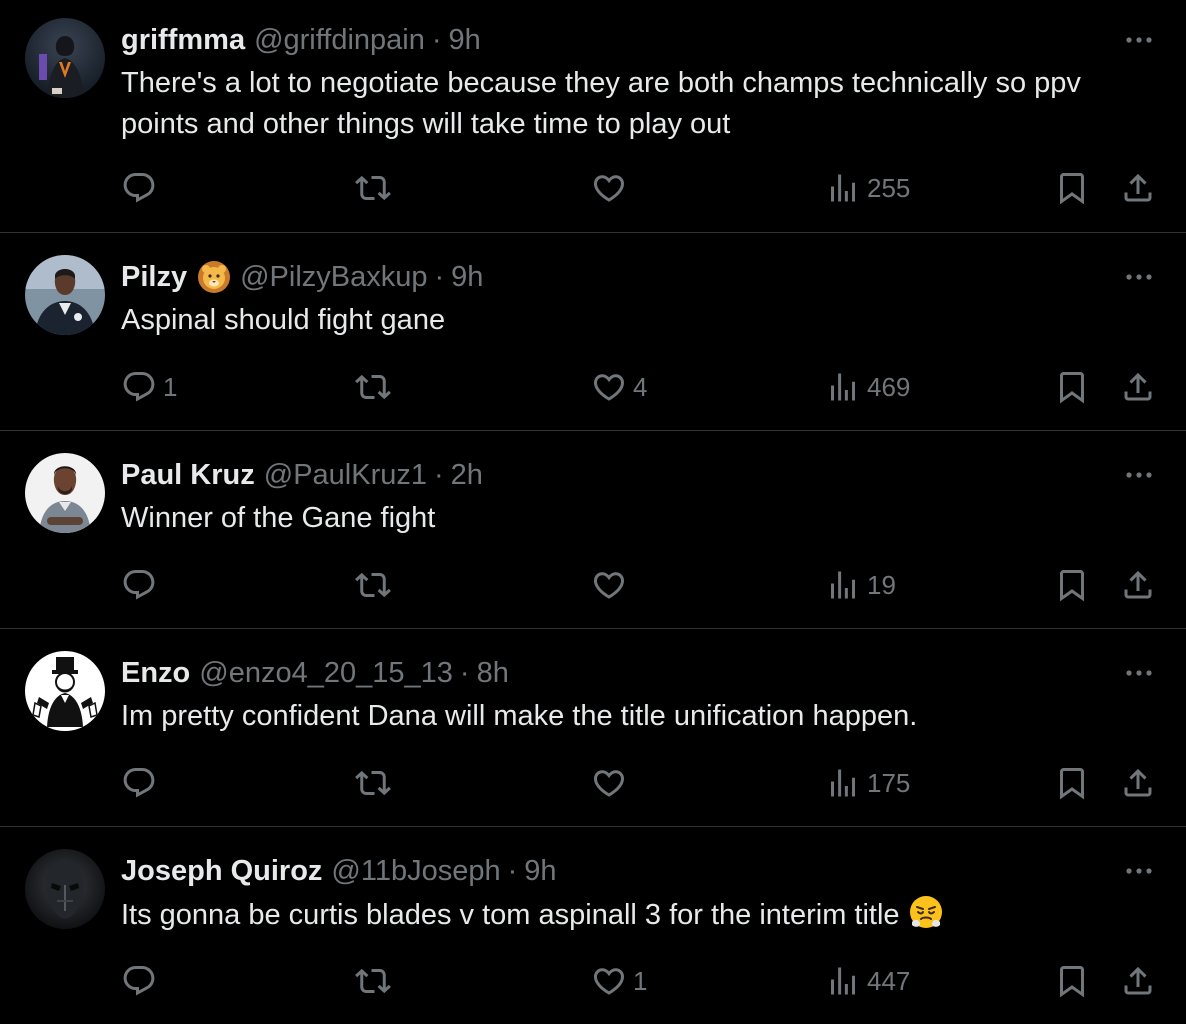 This screenshot has height=1024, width=1186. I want to click on views-button: 469, so click(867, 387).